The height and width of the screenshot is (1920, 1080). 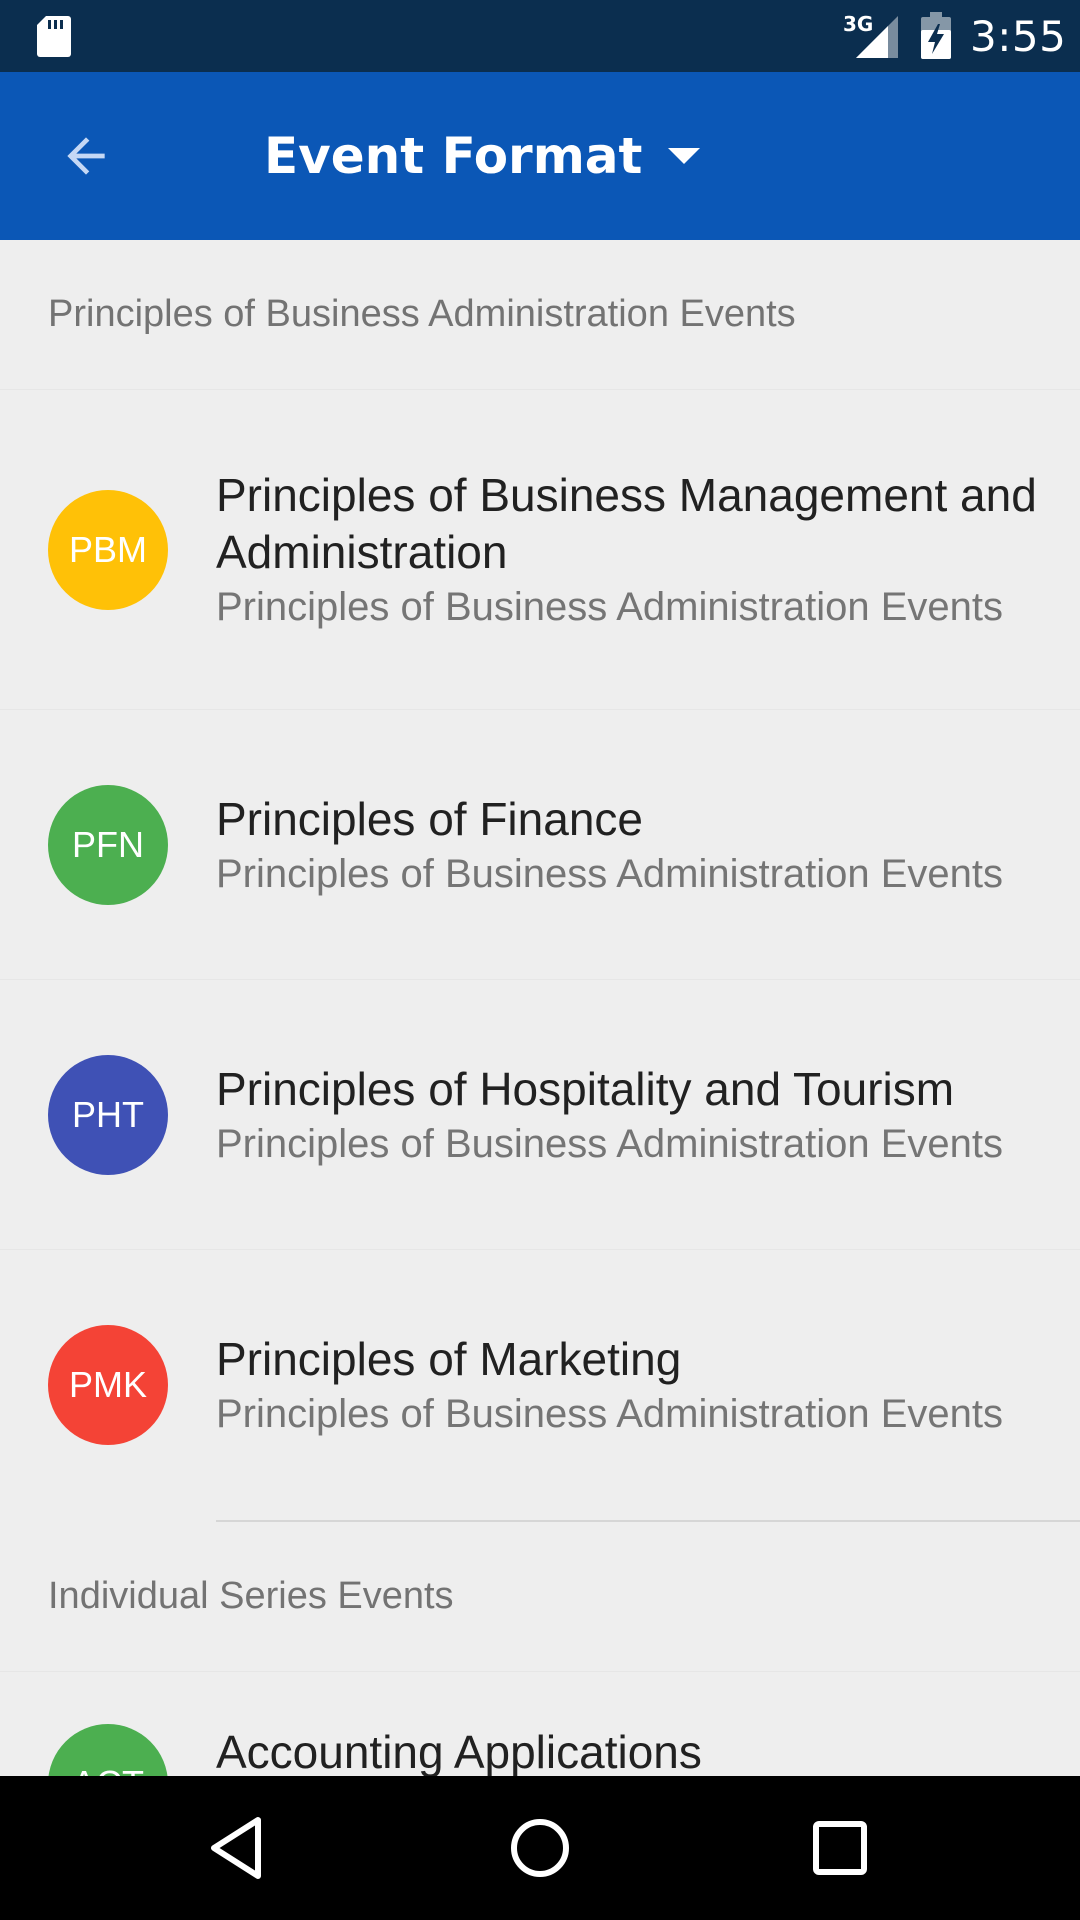 I want to click on clock: 3:55, so click(x=1018, y=36).